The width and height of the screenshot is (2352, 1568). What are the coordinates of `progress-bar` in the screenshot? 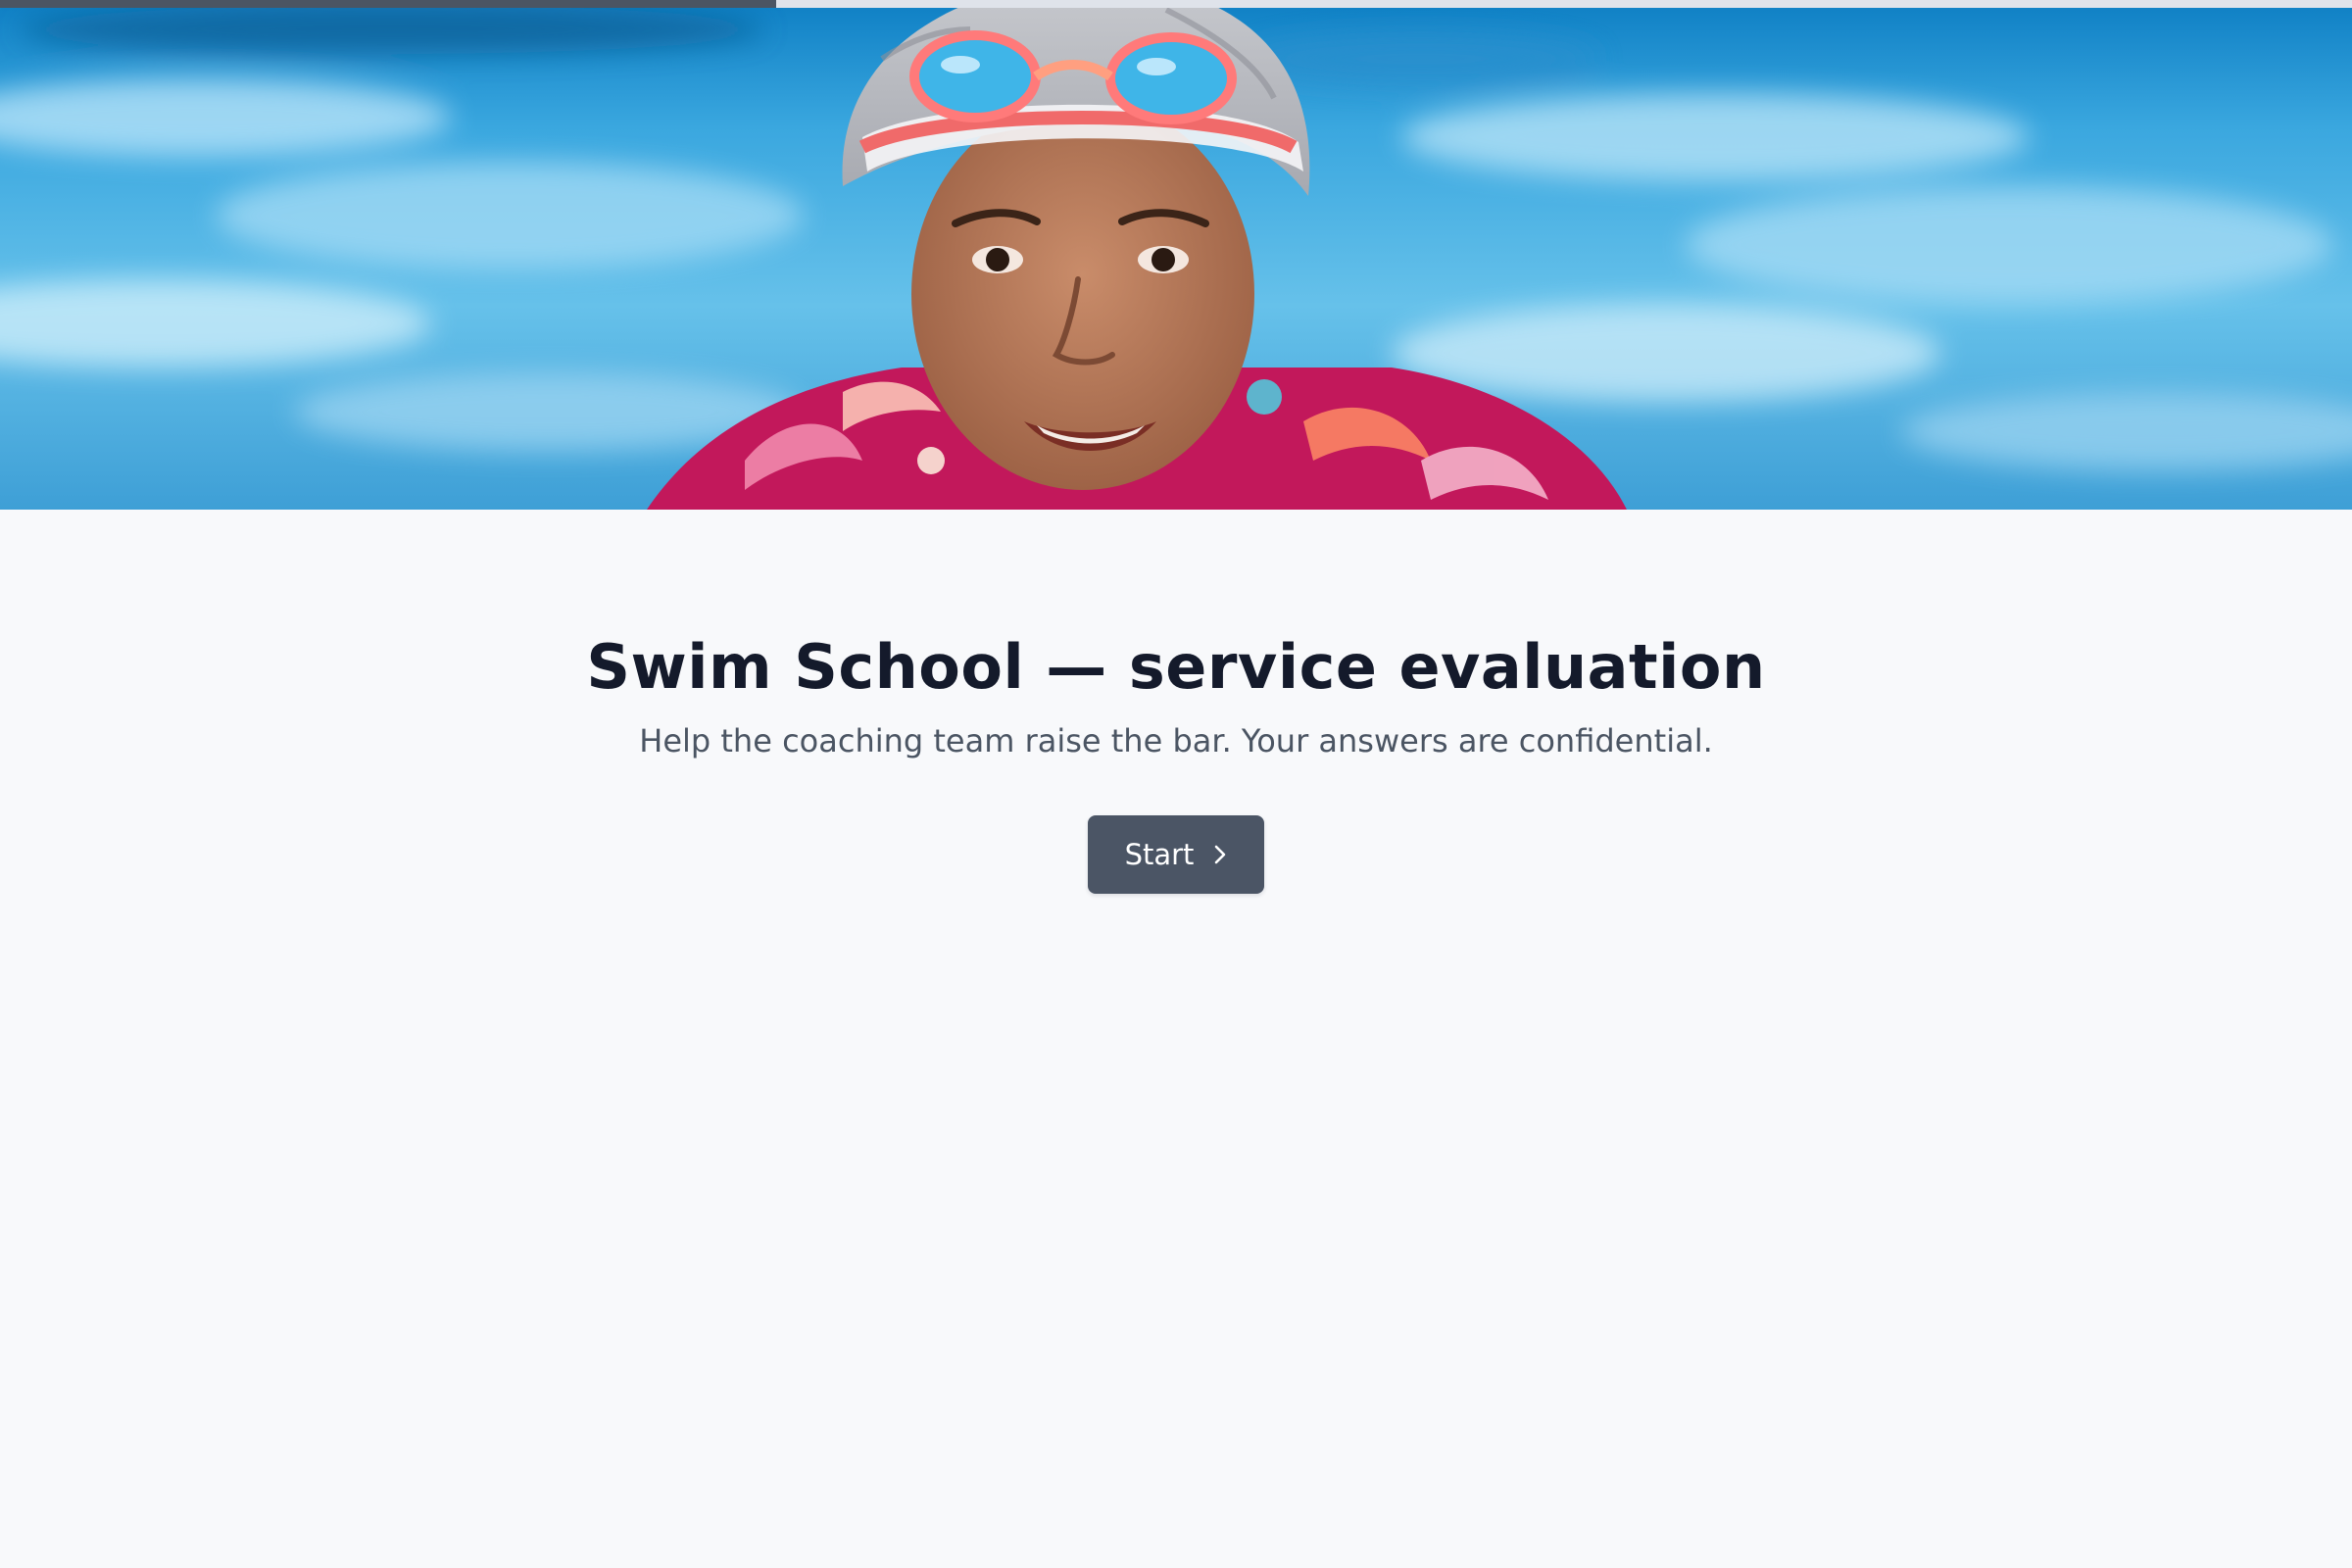 It's located at (1176, 4).